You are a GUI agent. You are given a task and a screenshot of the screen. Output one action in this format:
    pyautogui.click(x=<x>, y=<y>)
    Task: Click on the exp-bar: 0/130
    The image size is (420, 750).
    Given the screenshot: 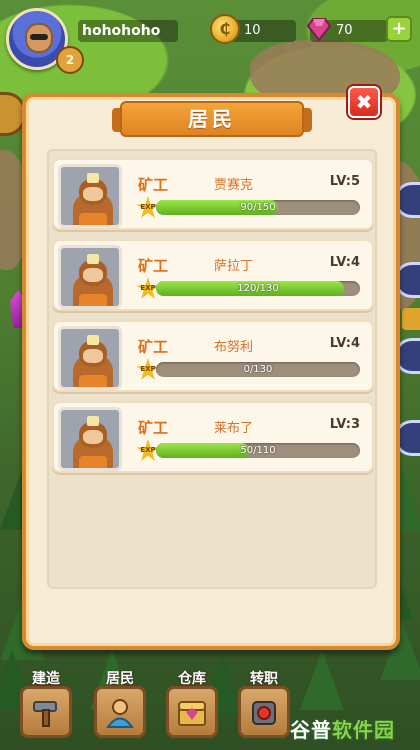 What is the action you would take?
    pyautogui.click(x=258, y=369)
    